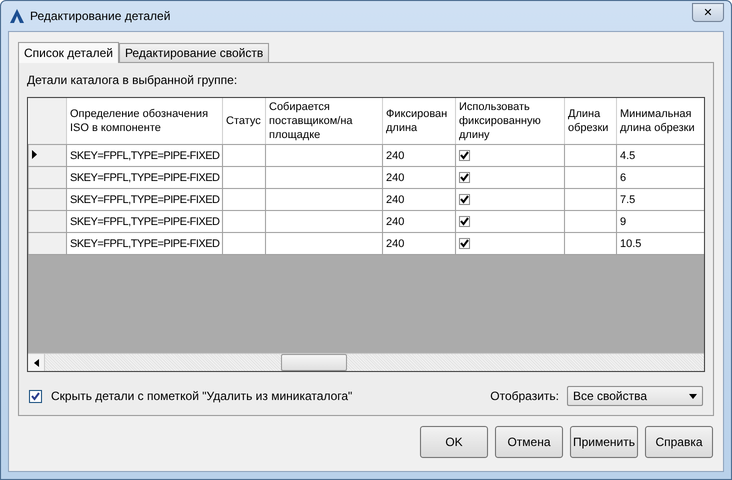 The image size is (732, 480). I want to click on display-label: Отобразить:, so click(524, 396).